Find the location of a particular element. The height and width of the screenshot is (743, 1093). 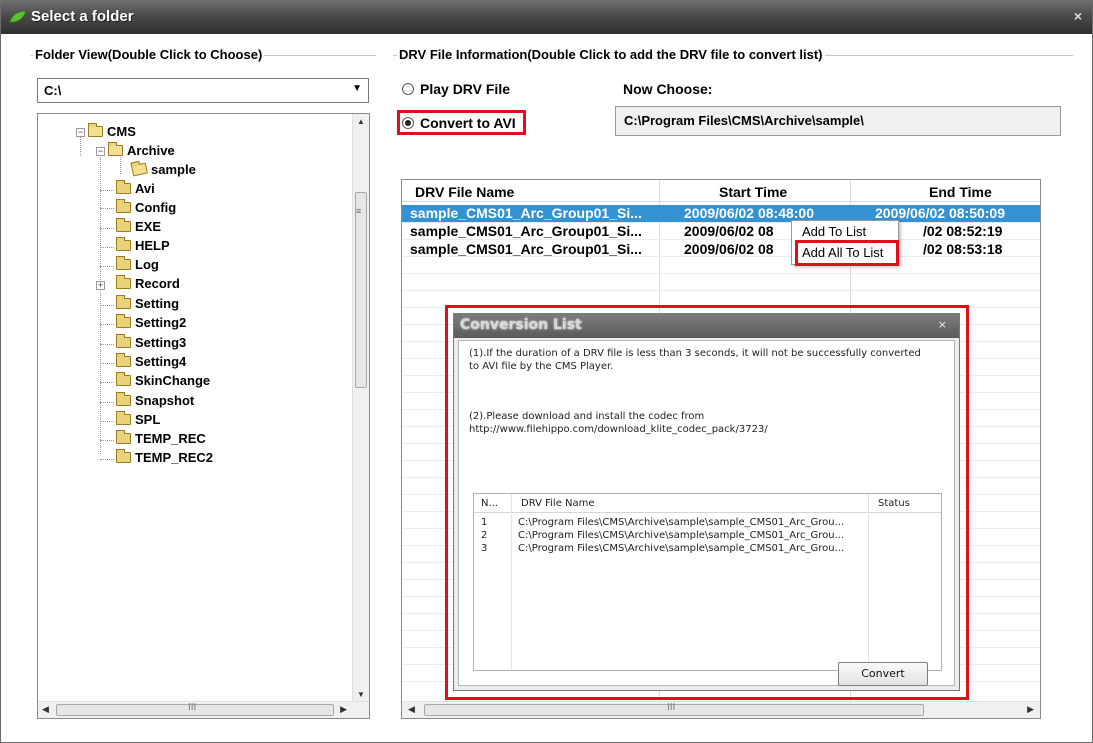

col-start-time: Start Time is located at coordinates (753, 192).